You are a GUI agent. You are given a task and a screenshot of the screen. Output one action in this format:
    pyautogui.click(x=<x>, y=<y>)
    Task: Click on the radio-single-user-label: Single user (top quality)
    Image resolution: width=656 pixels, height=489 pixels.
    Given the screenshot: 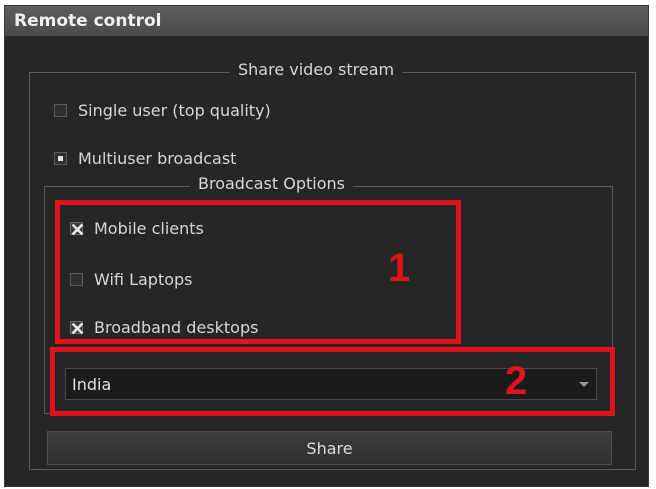 What is the action you would take?
    pyautogui.click(x=174, y=110)
    